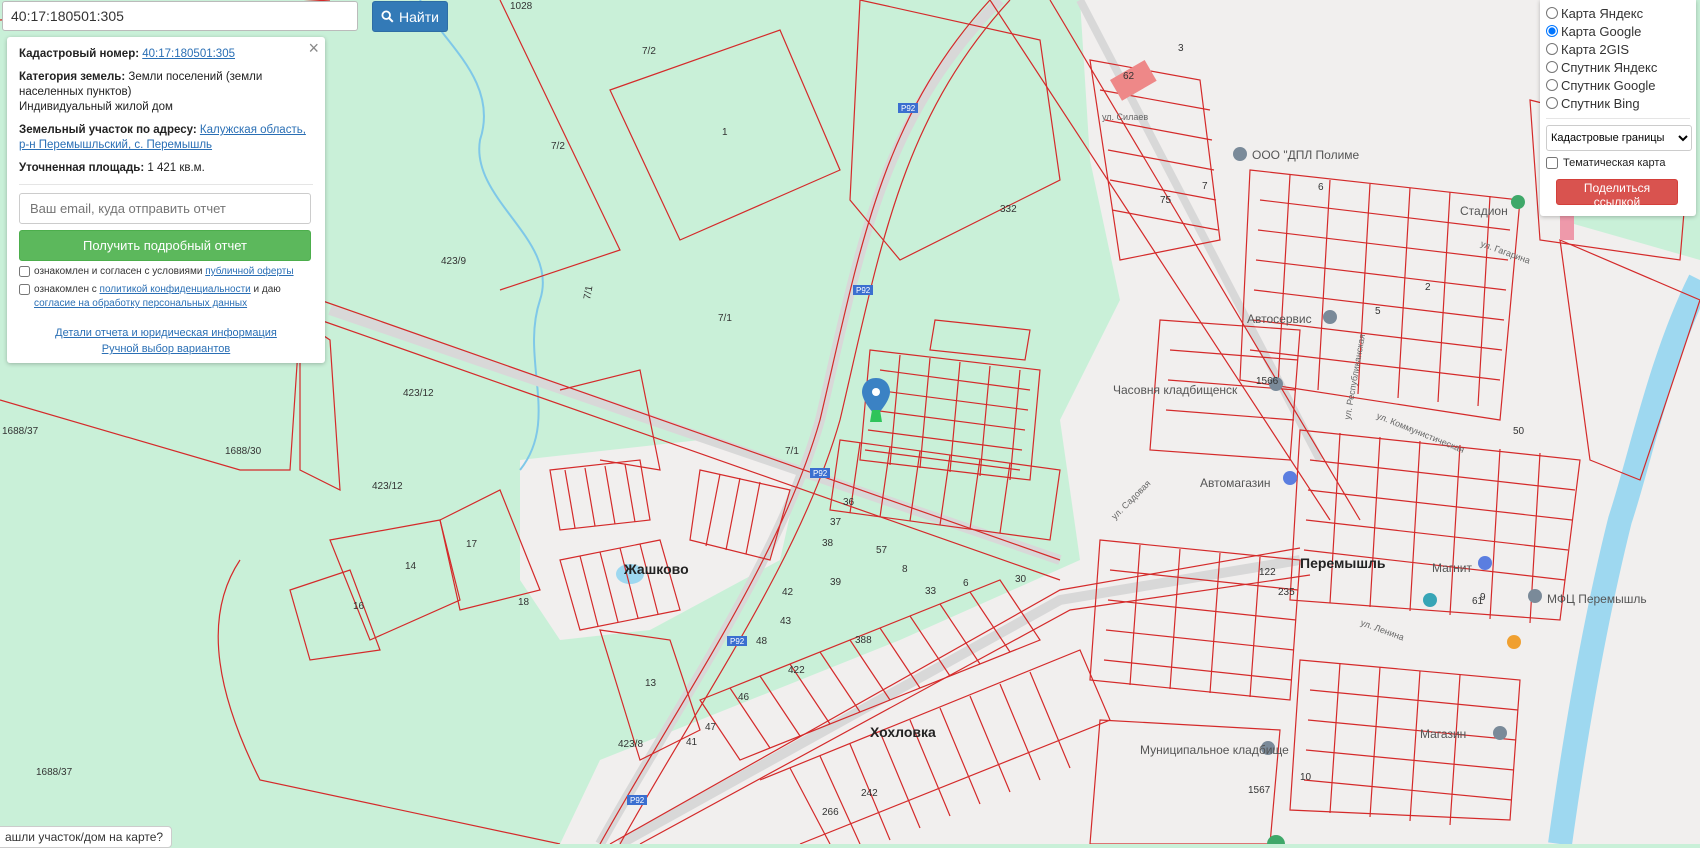 This screenshot has height=848, width=1700. I want to click on share-link-button: Поделиться ссылкой, so click(1617, 194).